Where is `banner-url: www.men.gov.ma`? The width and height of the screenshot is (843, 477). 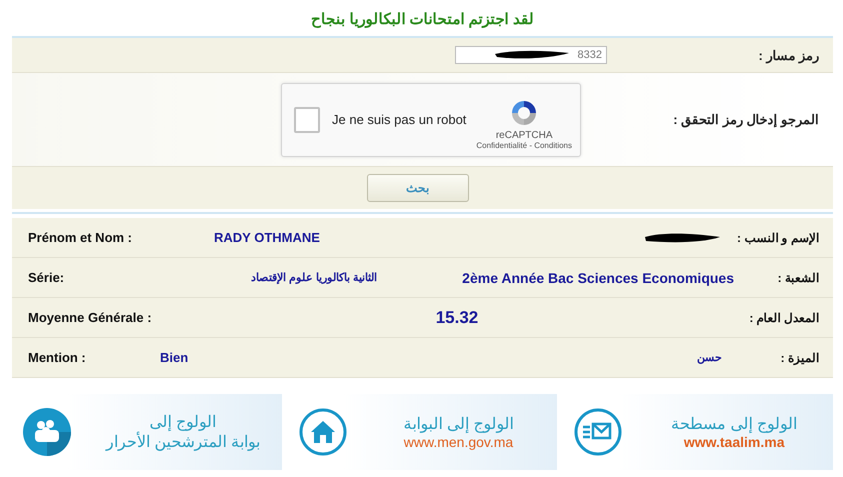 banner-url: www.men.gov.ma is located at coordinates (459, 442).